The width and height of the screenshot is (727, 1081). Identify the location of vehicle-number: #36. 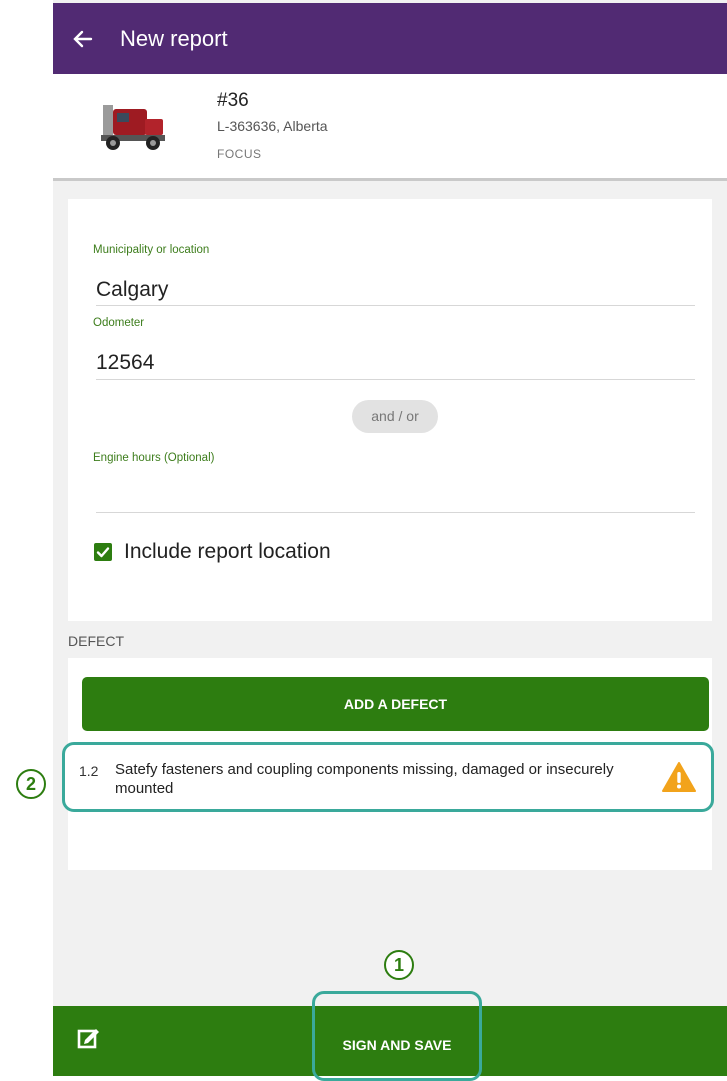
(233, 100).